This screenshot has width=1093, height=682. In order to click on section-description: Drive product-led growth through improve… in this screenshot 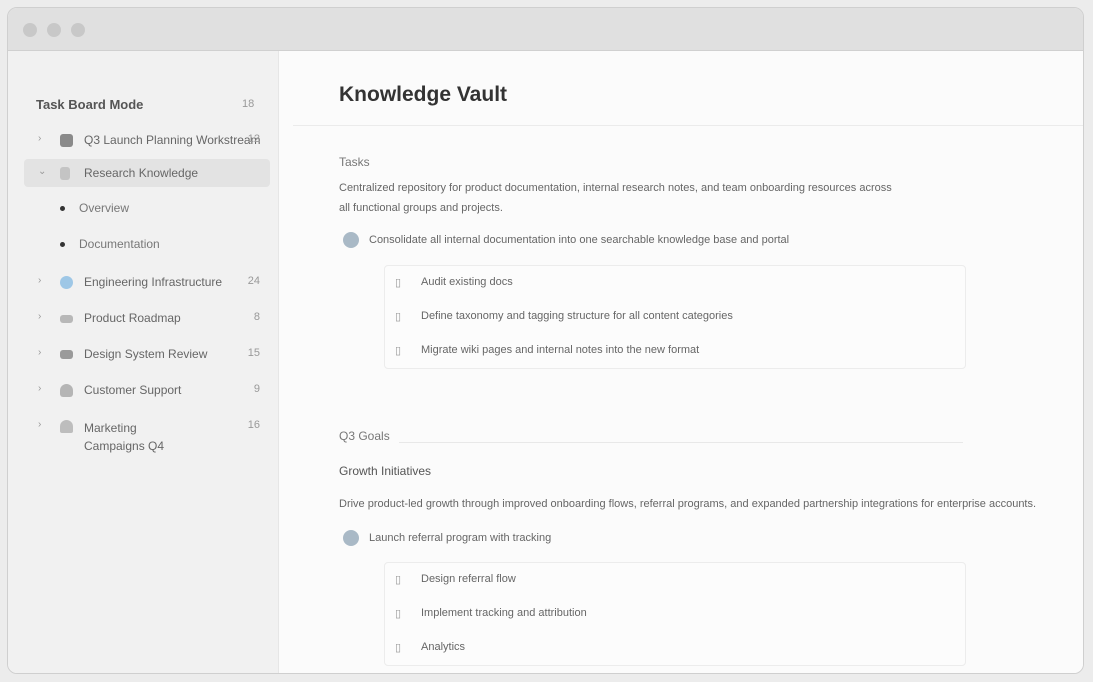, I will do `click(688, 504)`.